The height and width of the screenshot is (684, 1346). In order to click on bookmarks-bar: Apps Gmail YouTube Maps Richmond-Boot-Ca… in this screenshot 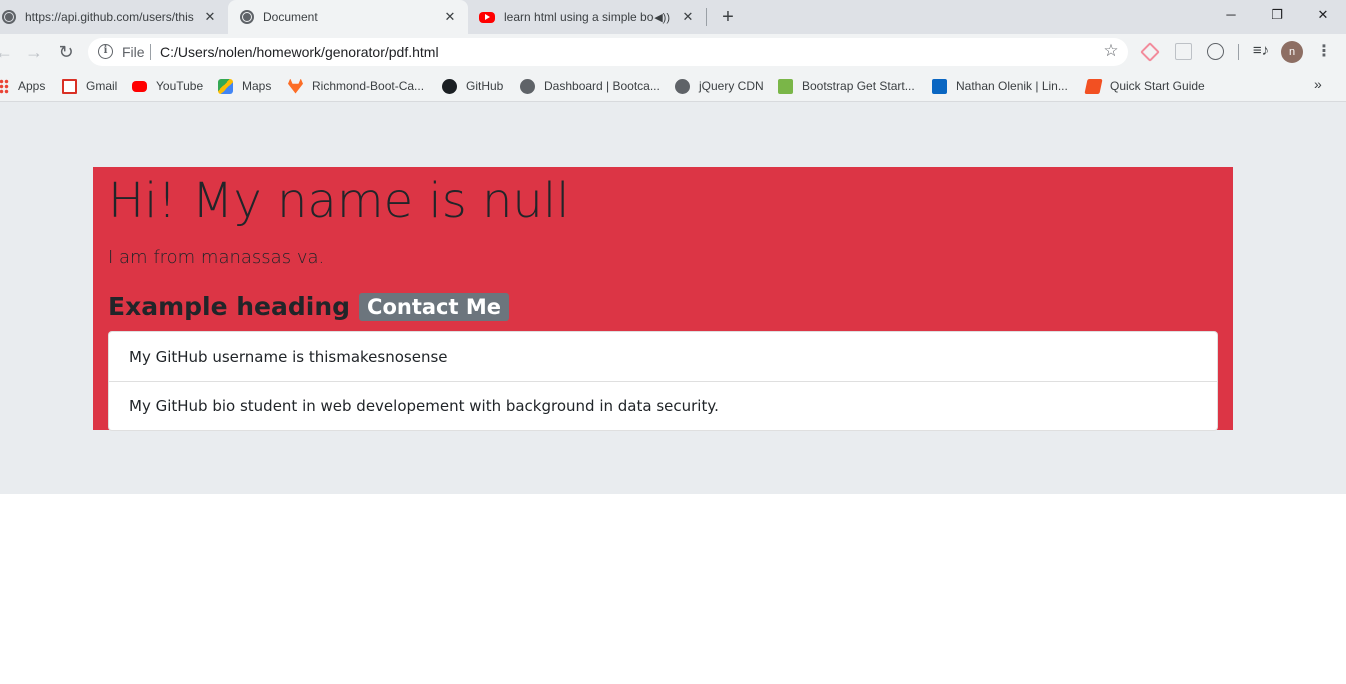, I will do `click(673, 86)`.